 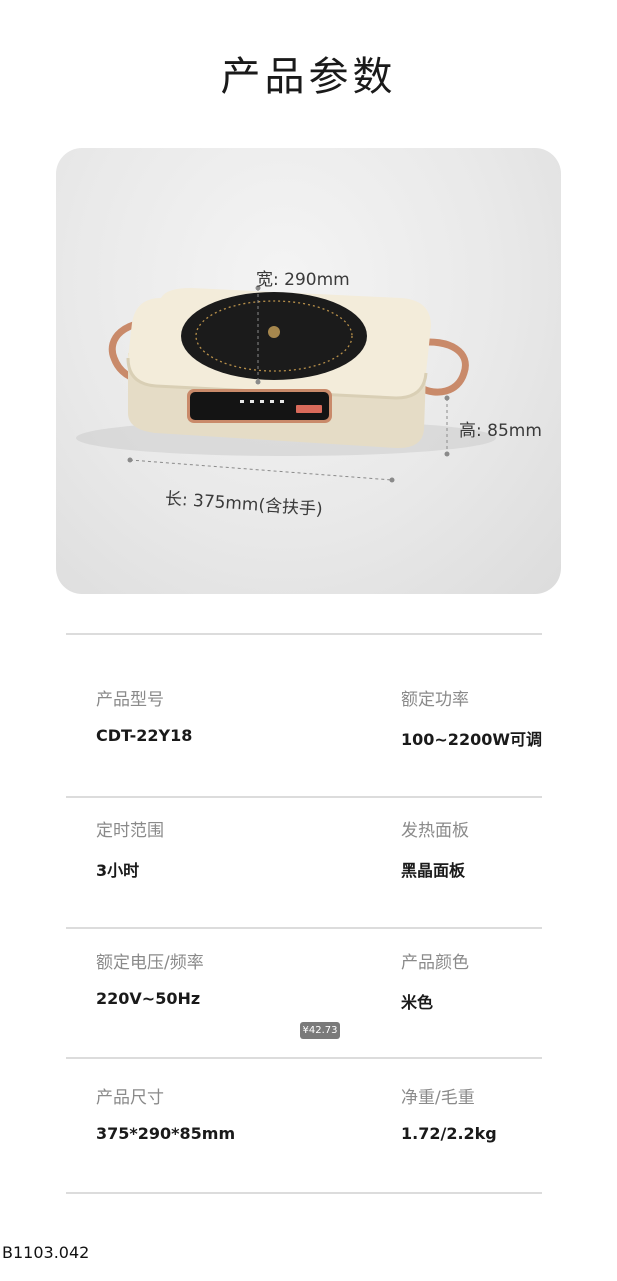 I want to click on spec-label-model: 产品型号, so click(x=130, y=700).